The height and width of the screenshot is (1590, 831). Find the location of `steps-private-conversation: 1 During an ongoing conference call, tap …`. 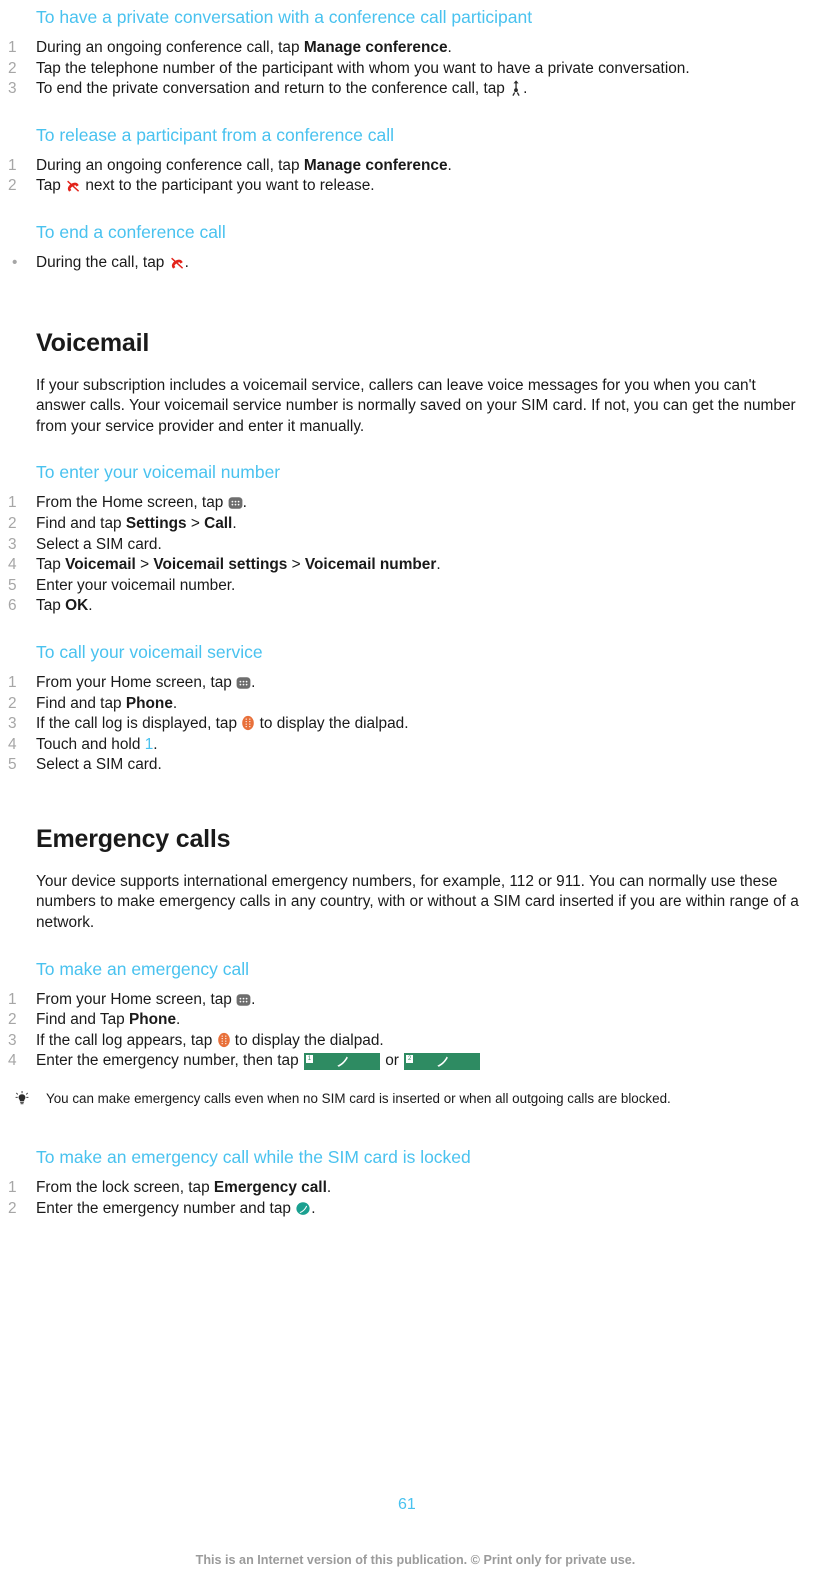

steps-private-conversation: 1 During an ongoing conference call, tap … is located at coordinates (409, 69).